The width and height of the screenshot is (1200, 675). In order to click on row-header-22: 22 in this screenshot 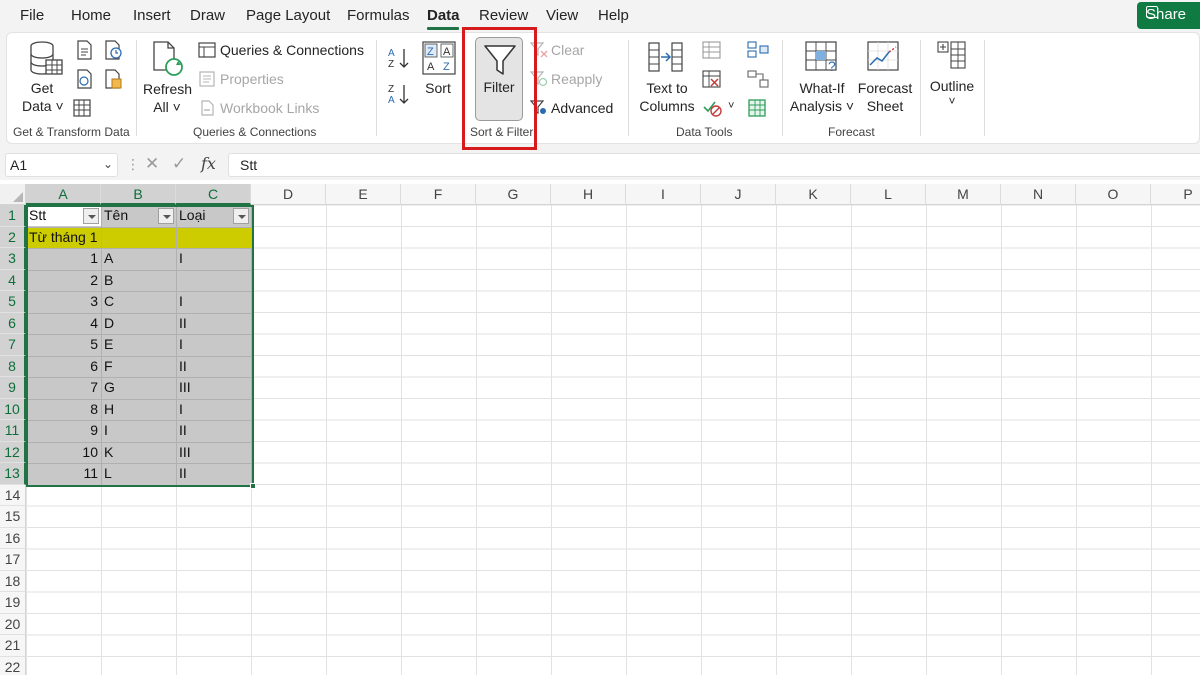, I will do `click(13, 665)`.